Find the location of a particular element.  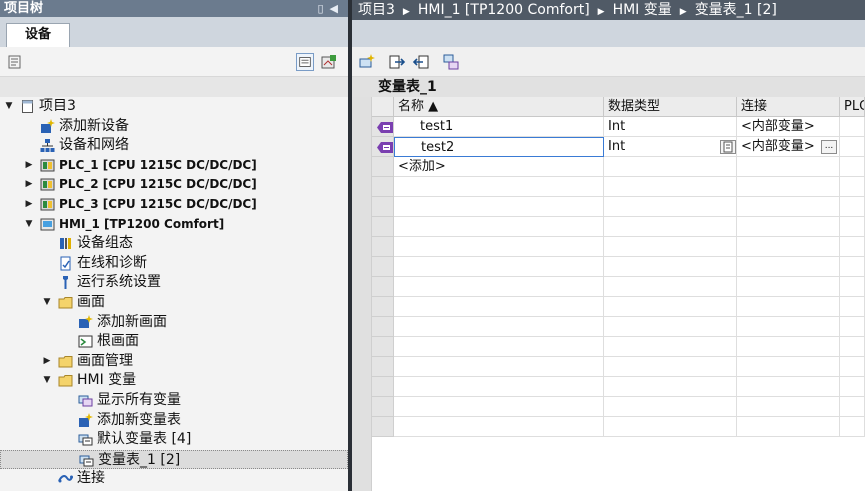

collapse-left-icon: ◀ is located at coordinates (337, 8).